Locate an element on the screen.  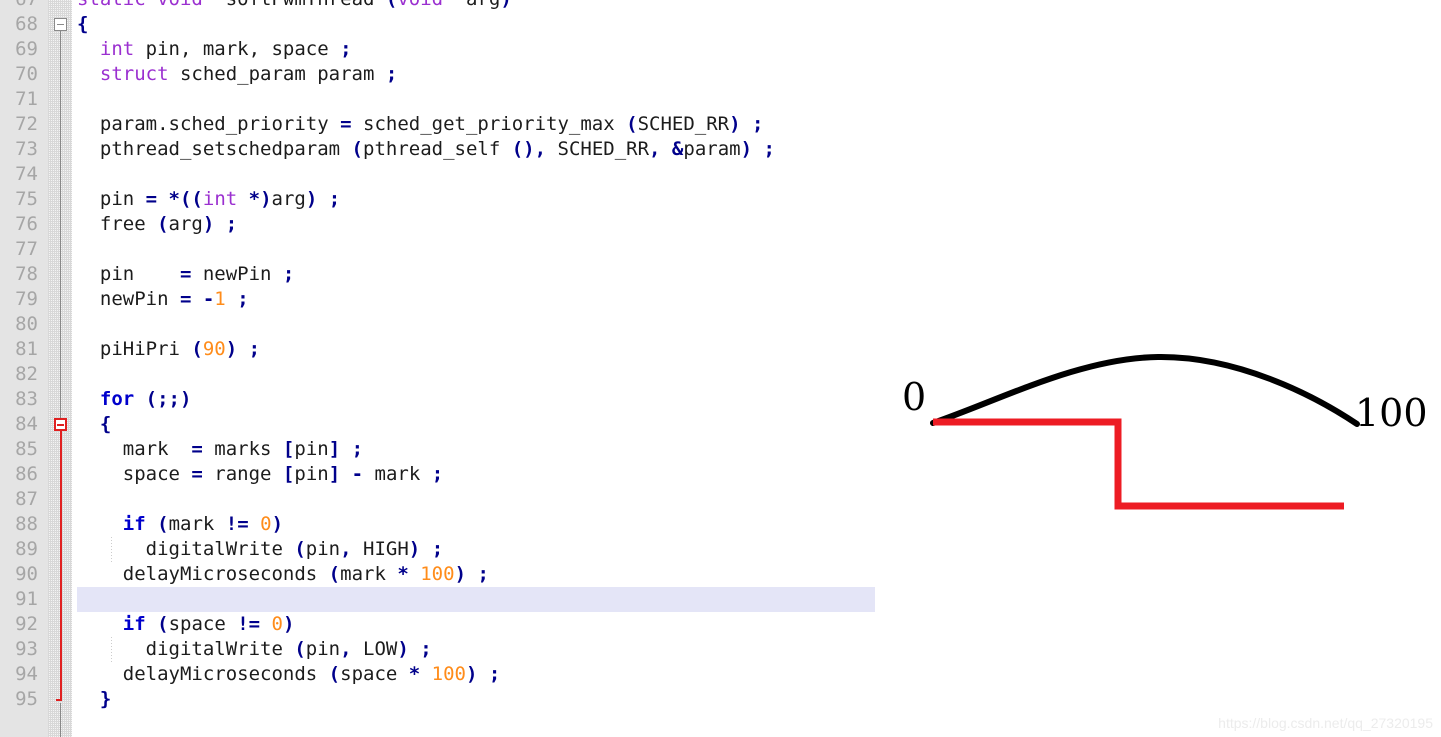
code-token: piHiPri is located at coordinates (134, 349).